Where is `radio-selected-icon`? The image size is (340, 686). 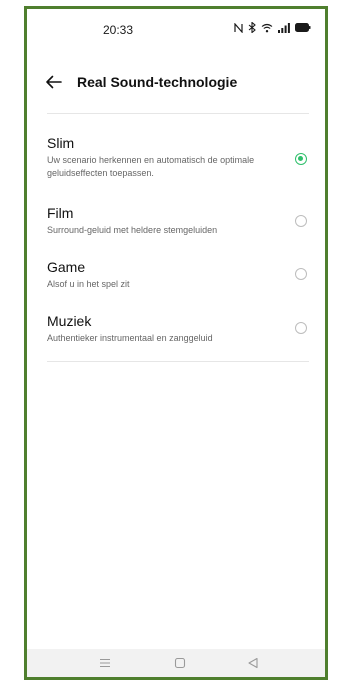
radio-selected-icon is located at coordinates (301, 159).